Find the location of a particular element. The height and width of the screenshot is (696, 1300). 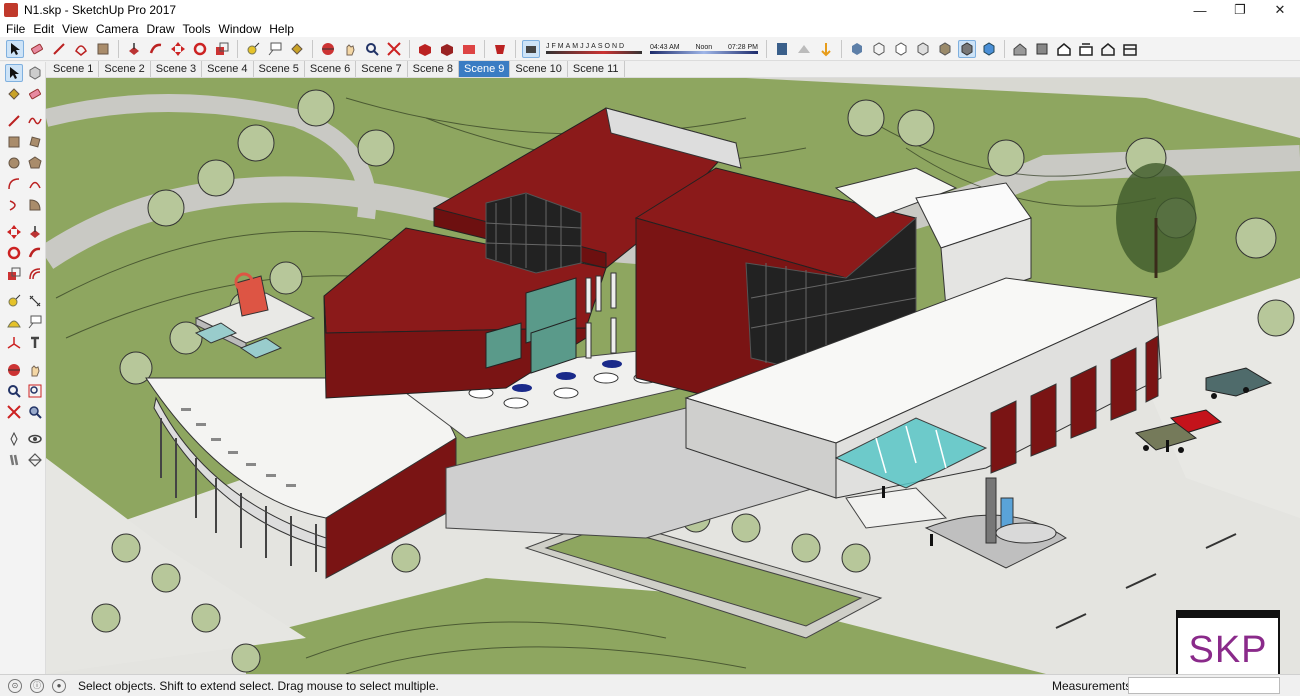

pencil-line-tool-button is located at coordinates (59, 49).